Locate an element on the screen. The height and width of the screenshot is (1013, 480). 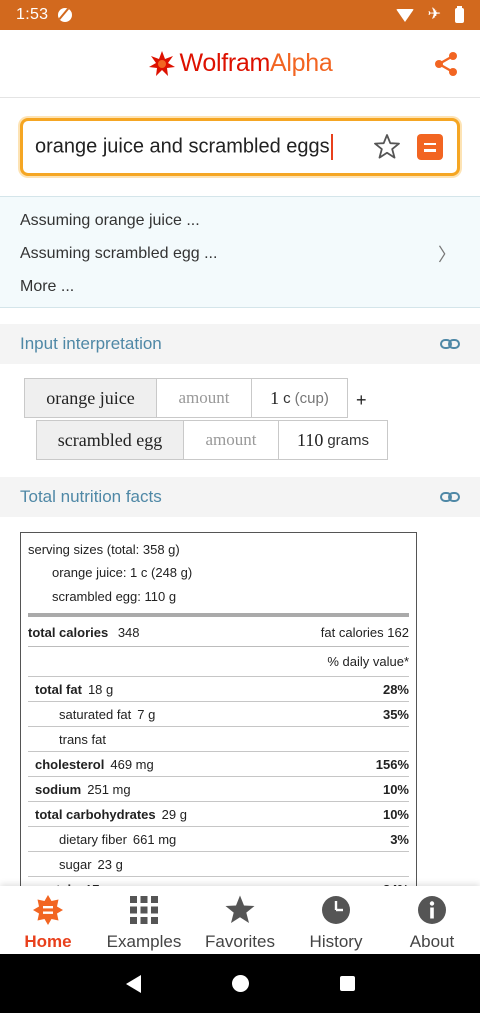
pod-header-input-interpretation: Input interpretation is located at coordinates (240, 344).